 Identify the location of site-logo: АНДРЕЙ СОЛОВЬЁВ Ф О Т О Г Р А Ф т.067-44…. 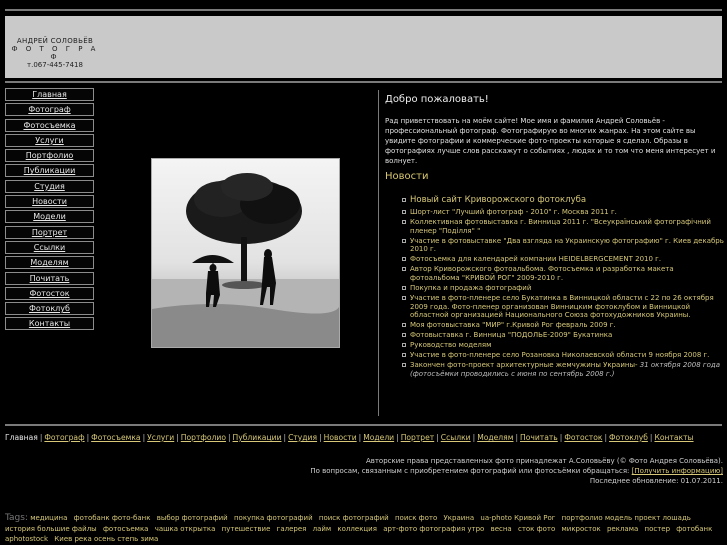
(55, 53).